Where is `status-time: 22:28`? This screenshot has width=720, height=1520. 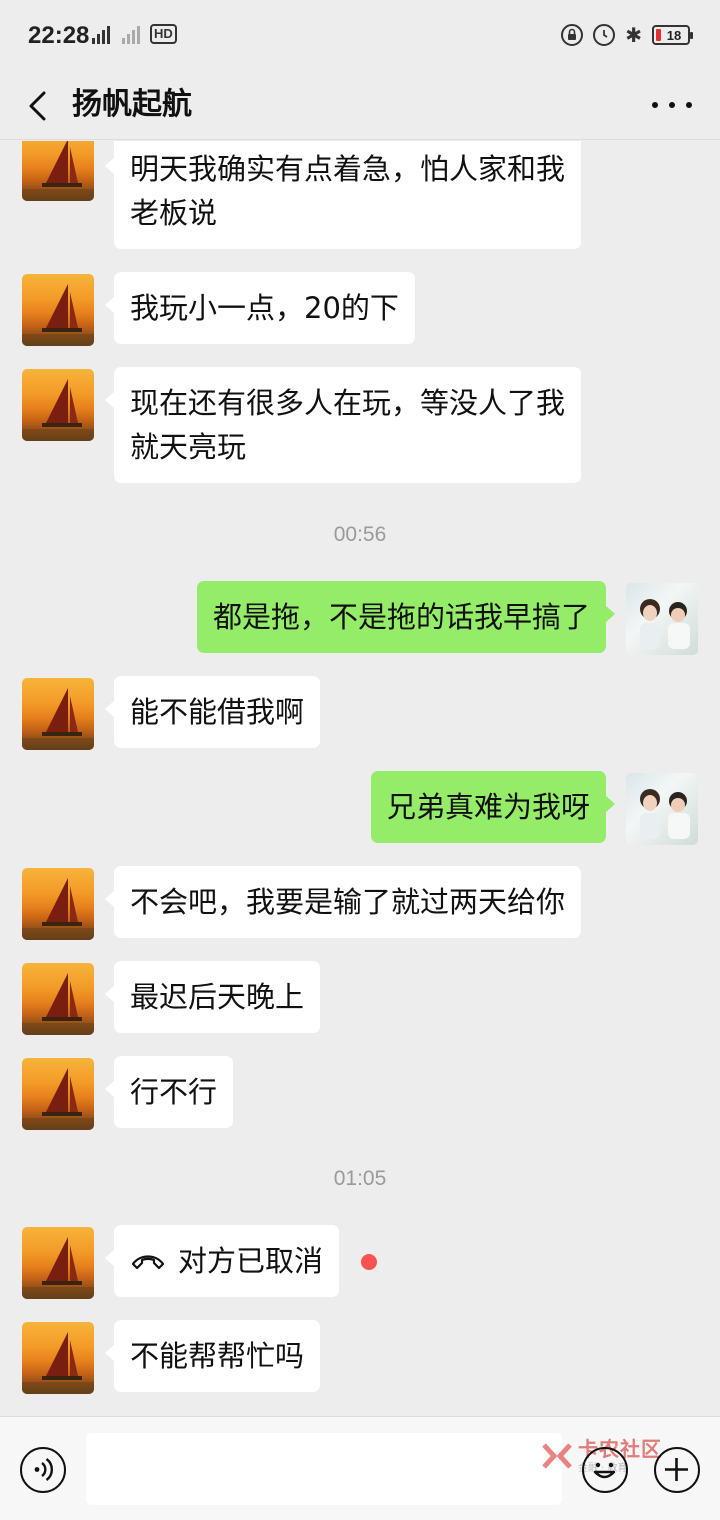
status-time: 22:28 is located at coordinates (59, 35).